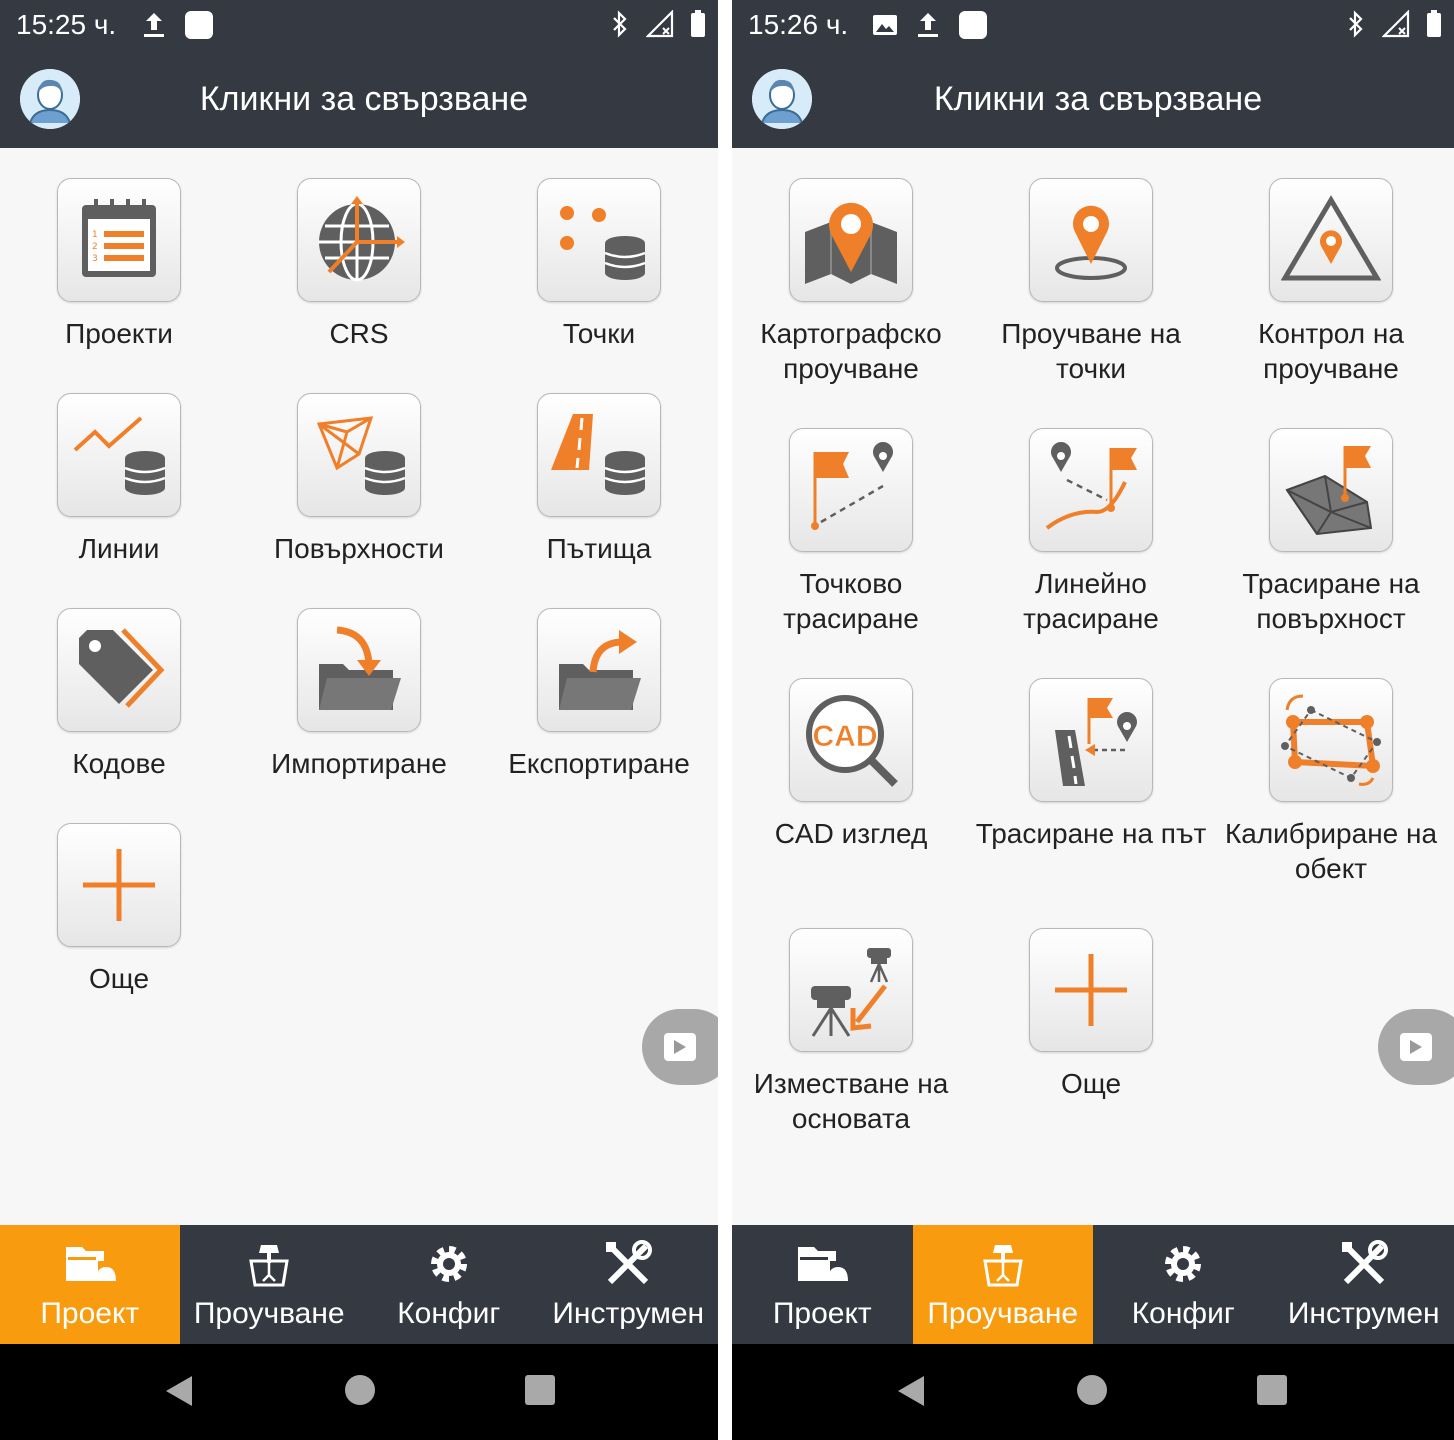  I want to click on tile-import: Импортиране, so click(359, 694).